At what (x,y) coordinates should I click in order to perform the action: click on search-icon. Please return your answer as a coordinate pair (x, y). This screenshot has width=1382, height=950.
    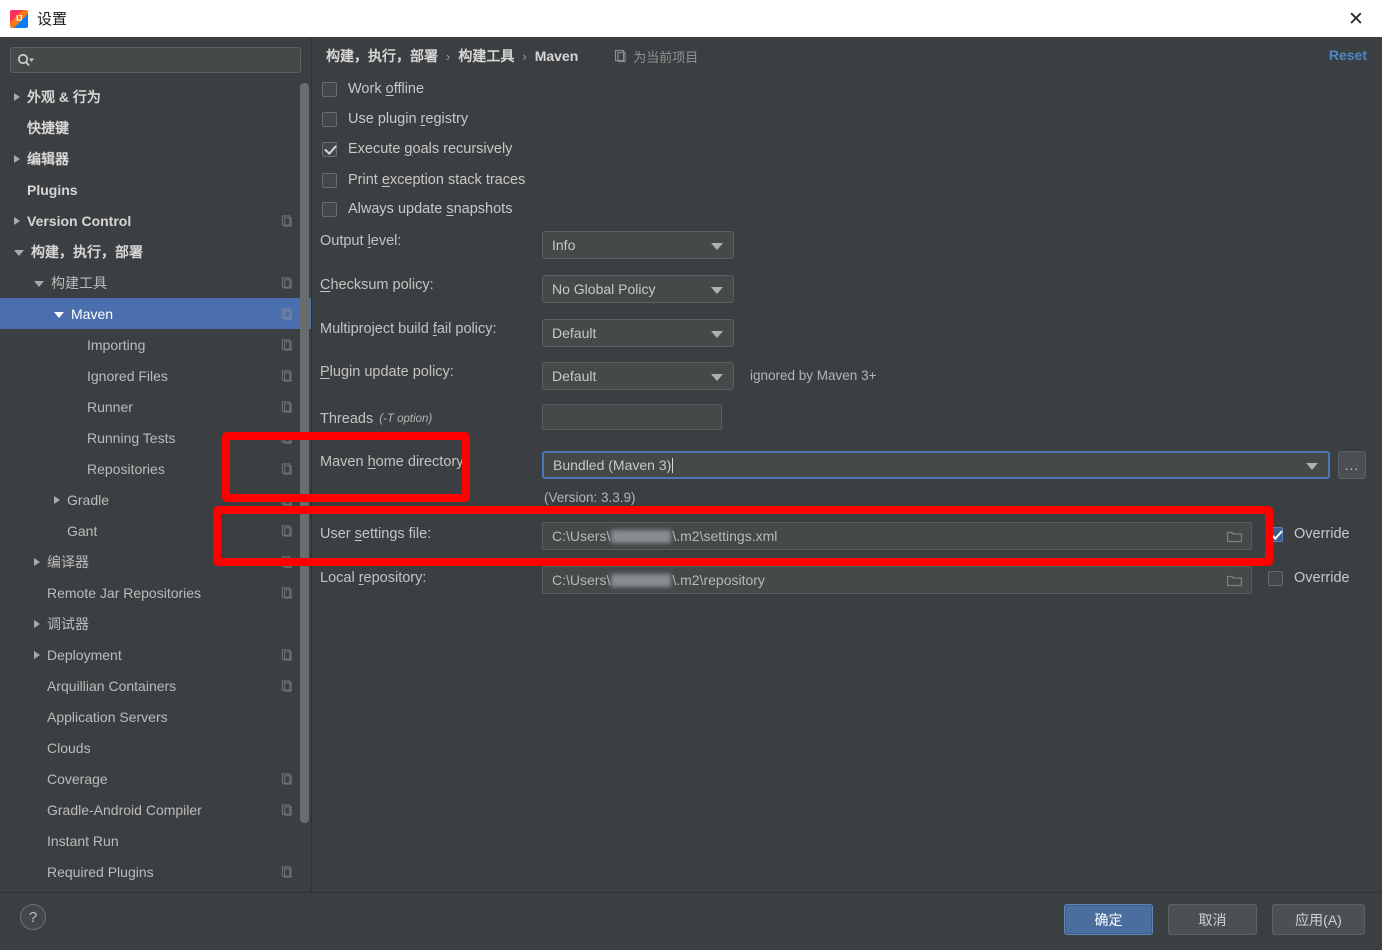
    Looking at the image, I should click on (25, 59).